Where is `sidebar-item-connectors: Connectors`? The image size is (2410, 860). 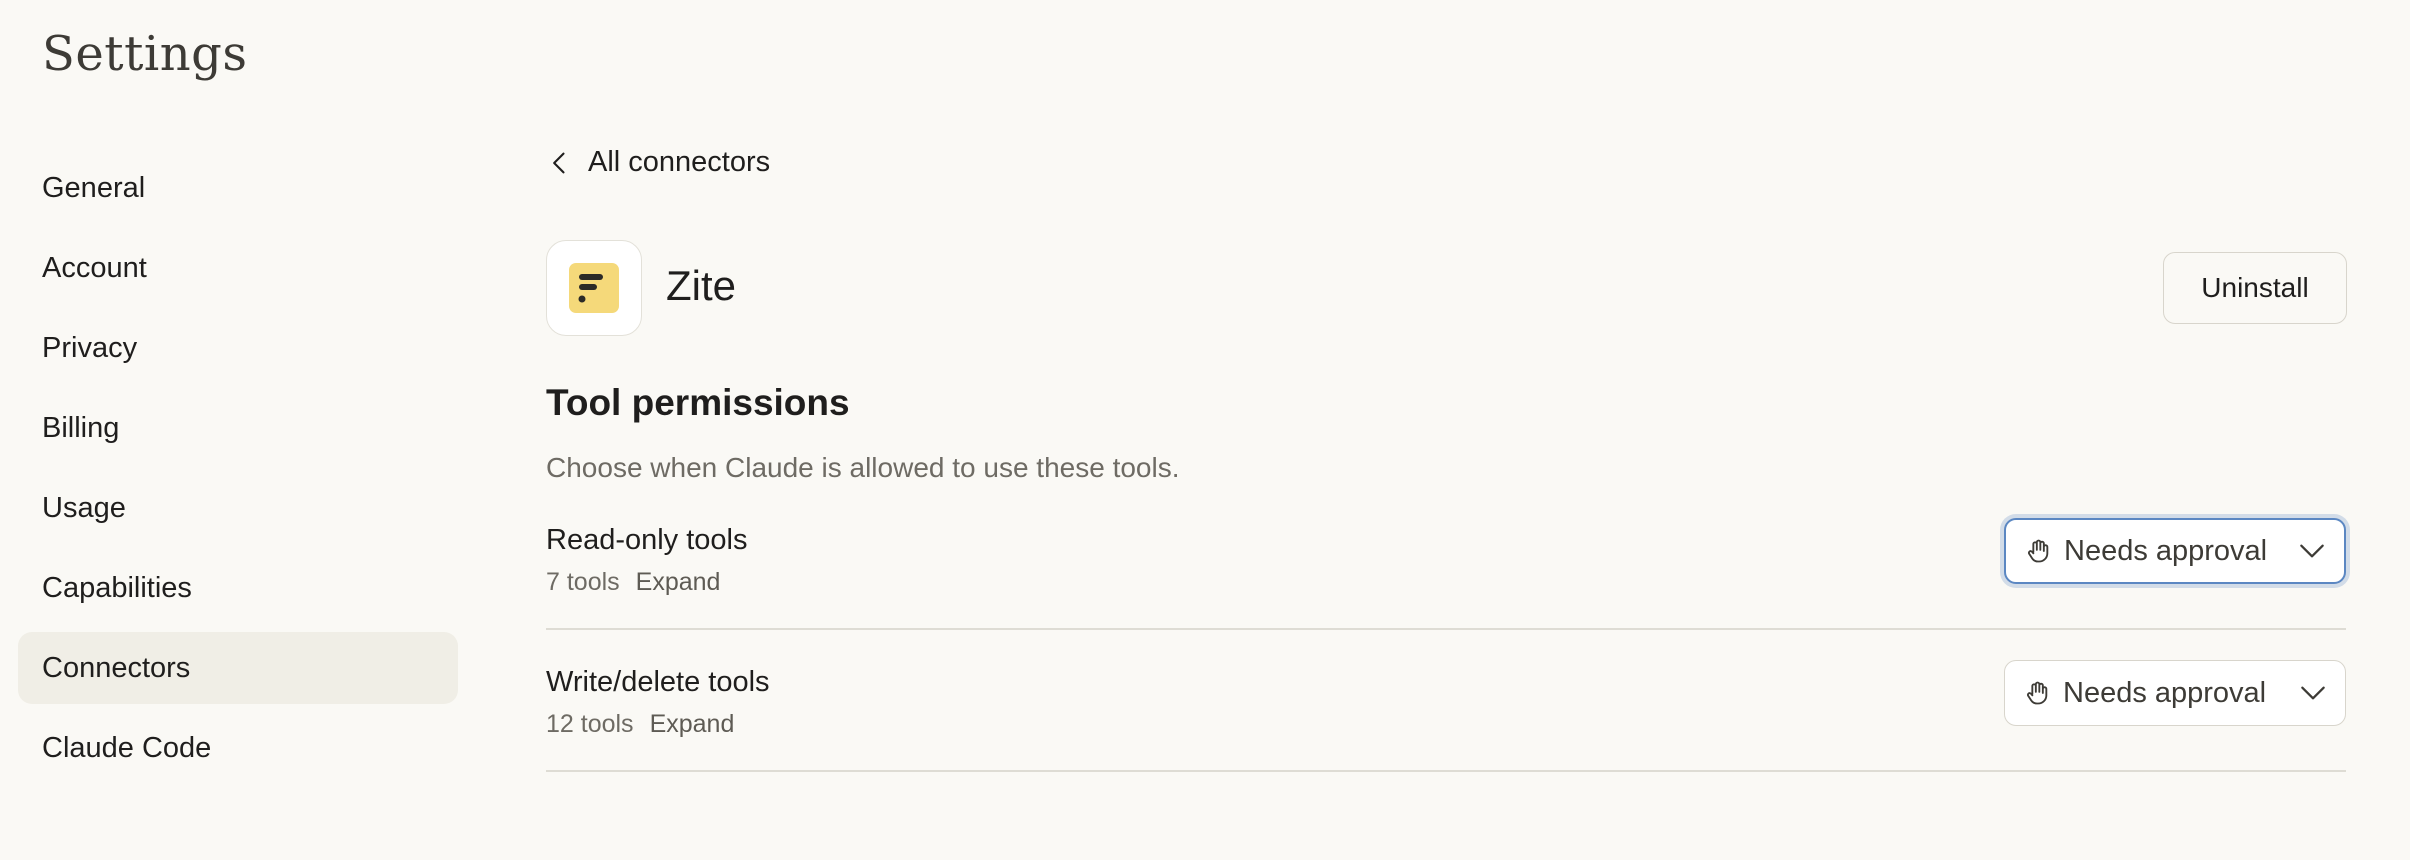
sidebar-item-connectors: Connectors is located at coordinates (238, 668).